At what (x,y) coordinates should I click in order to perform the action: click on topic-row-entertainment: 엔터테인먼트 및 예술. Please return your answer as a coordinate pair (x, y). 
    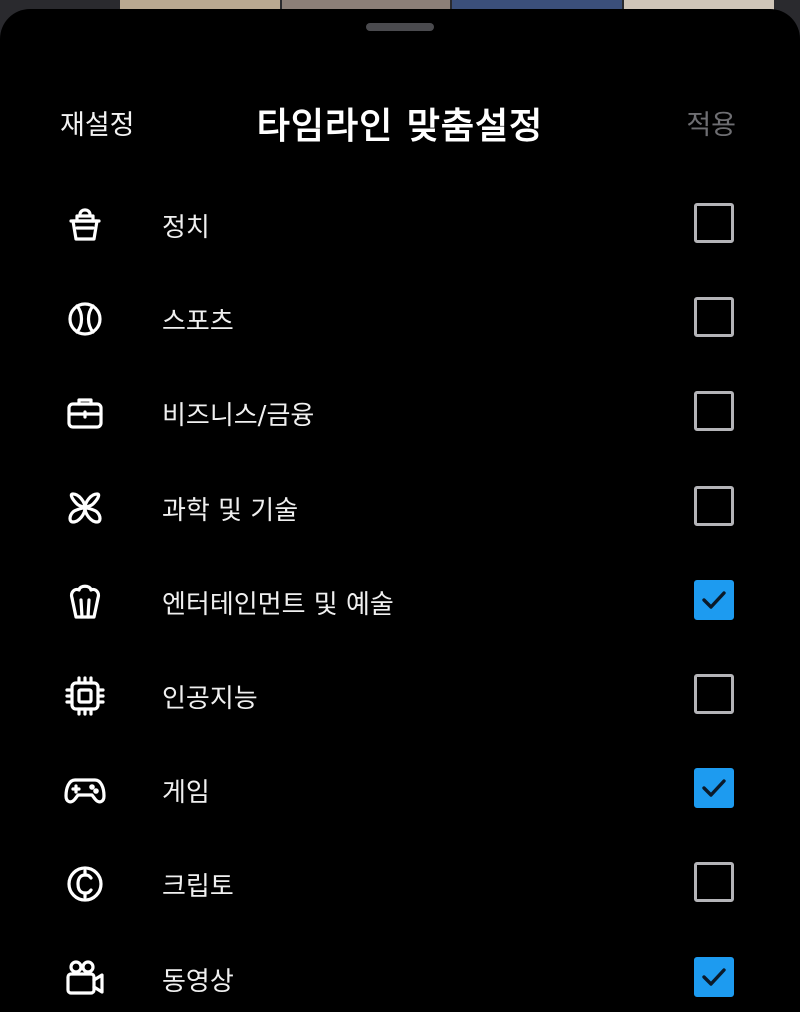
    Looking at the image, I should click on (400, 599).